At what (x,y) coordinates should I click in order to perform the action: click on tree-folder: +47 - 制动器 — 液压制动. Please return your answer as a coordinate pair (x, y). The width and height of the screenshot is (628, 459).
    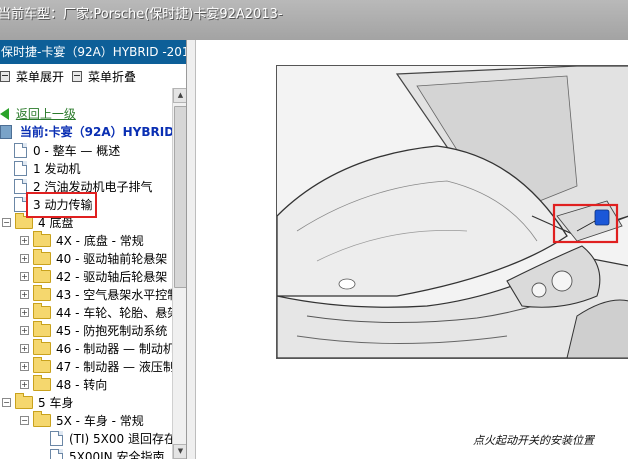
    Looking at the image, I should click on (96, 366).